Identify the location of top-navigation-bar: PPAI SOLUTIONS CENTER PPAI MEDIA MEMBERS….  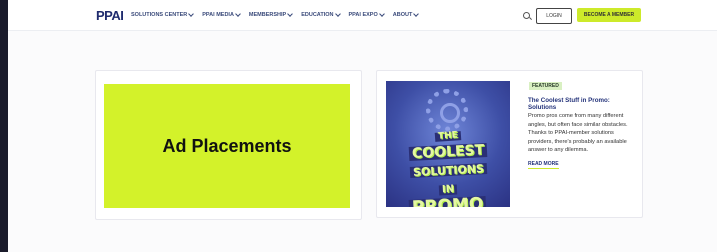
(362, 15).